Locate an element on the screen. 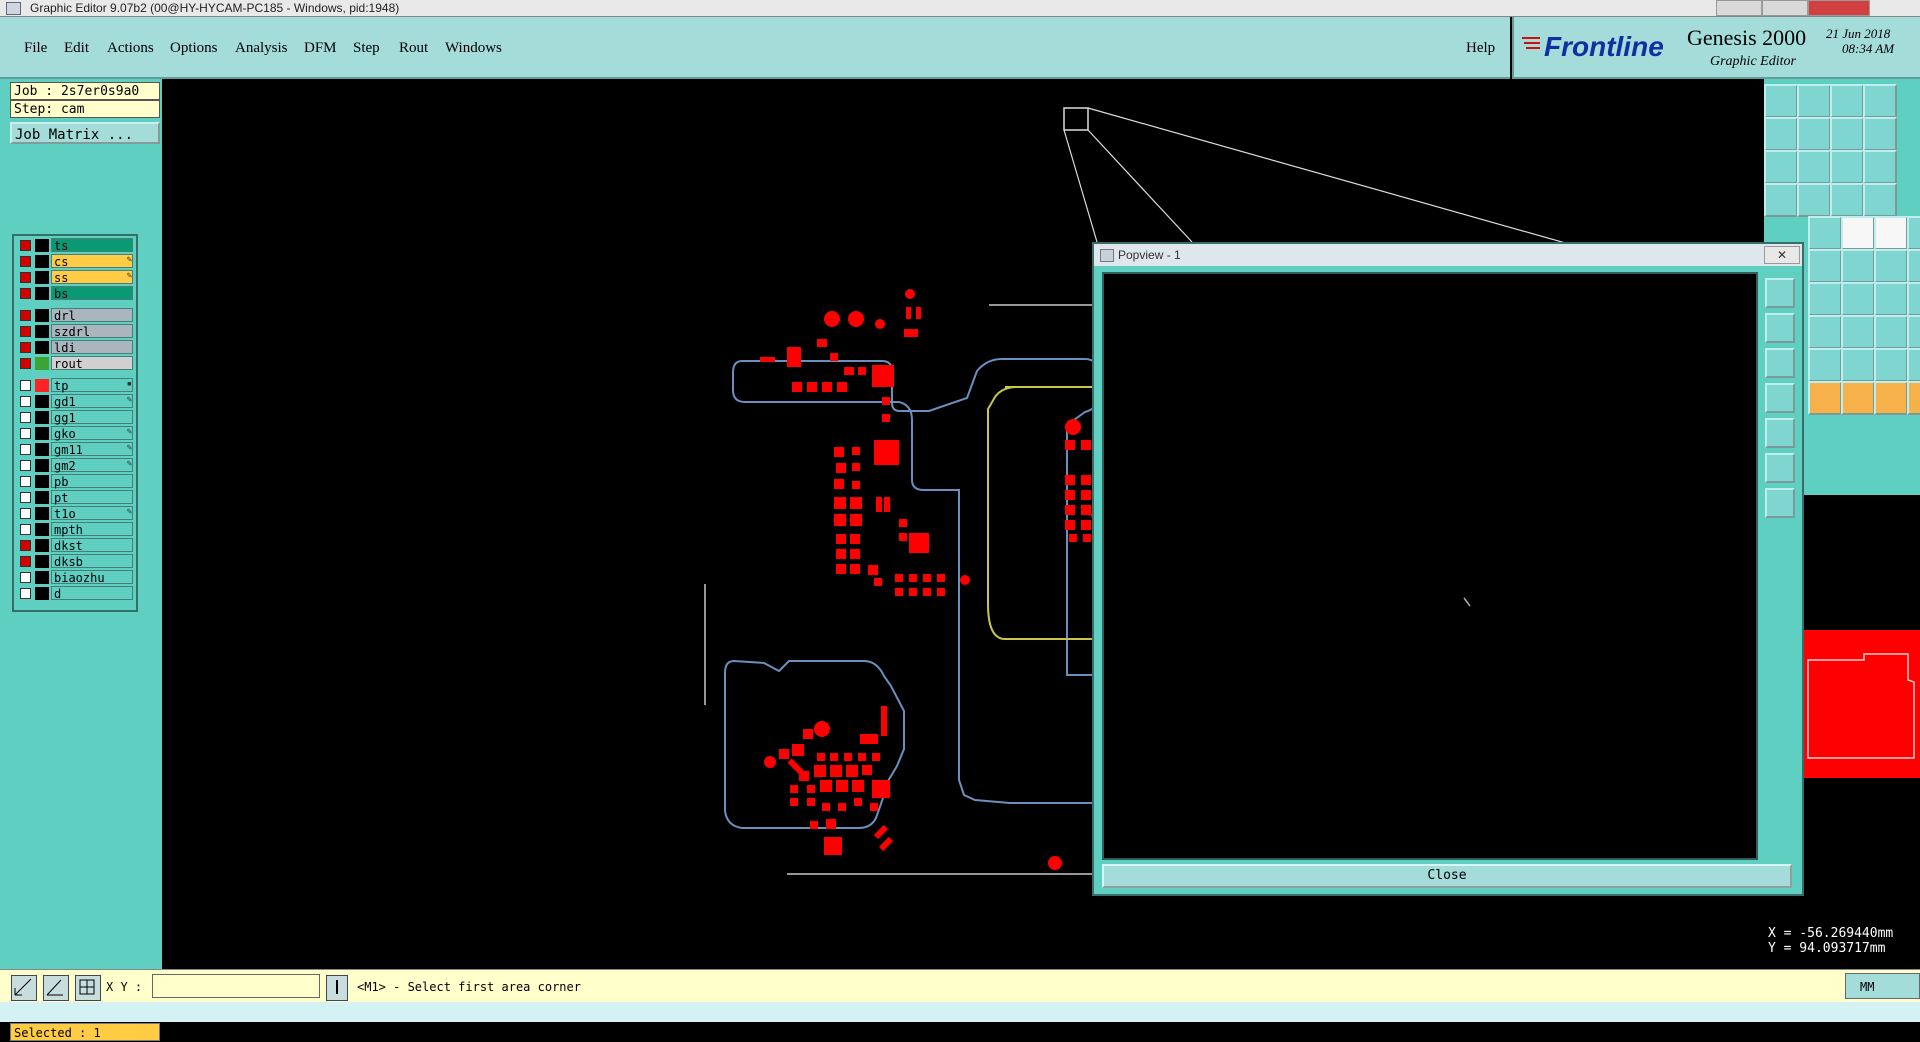 This screenshot has height=1042, width=1920. pad-tool-icon is located at coordinates (1891, 233).